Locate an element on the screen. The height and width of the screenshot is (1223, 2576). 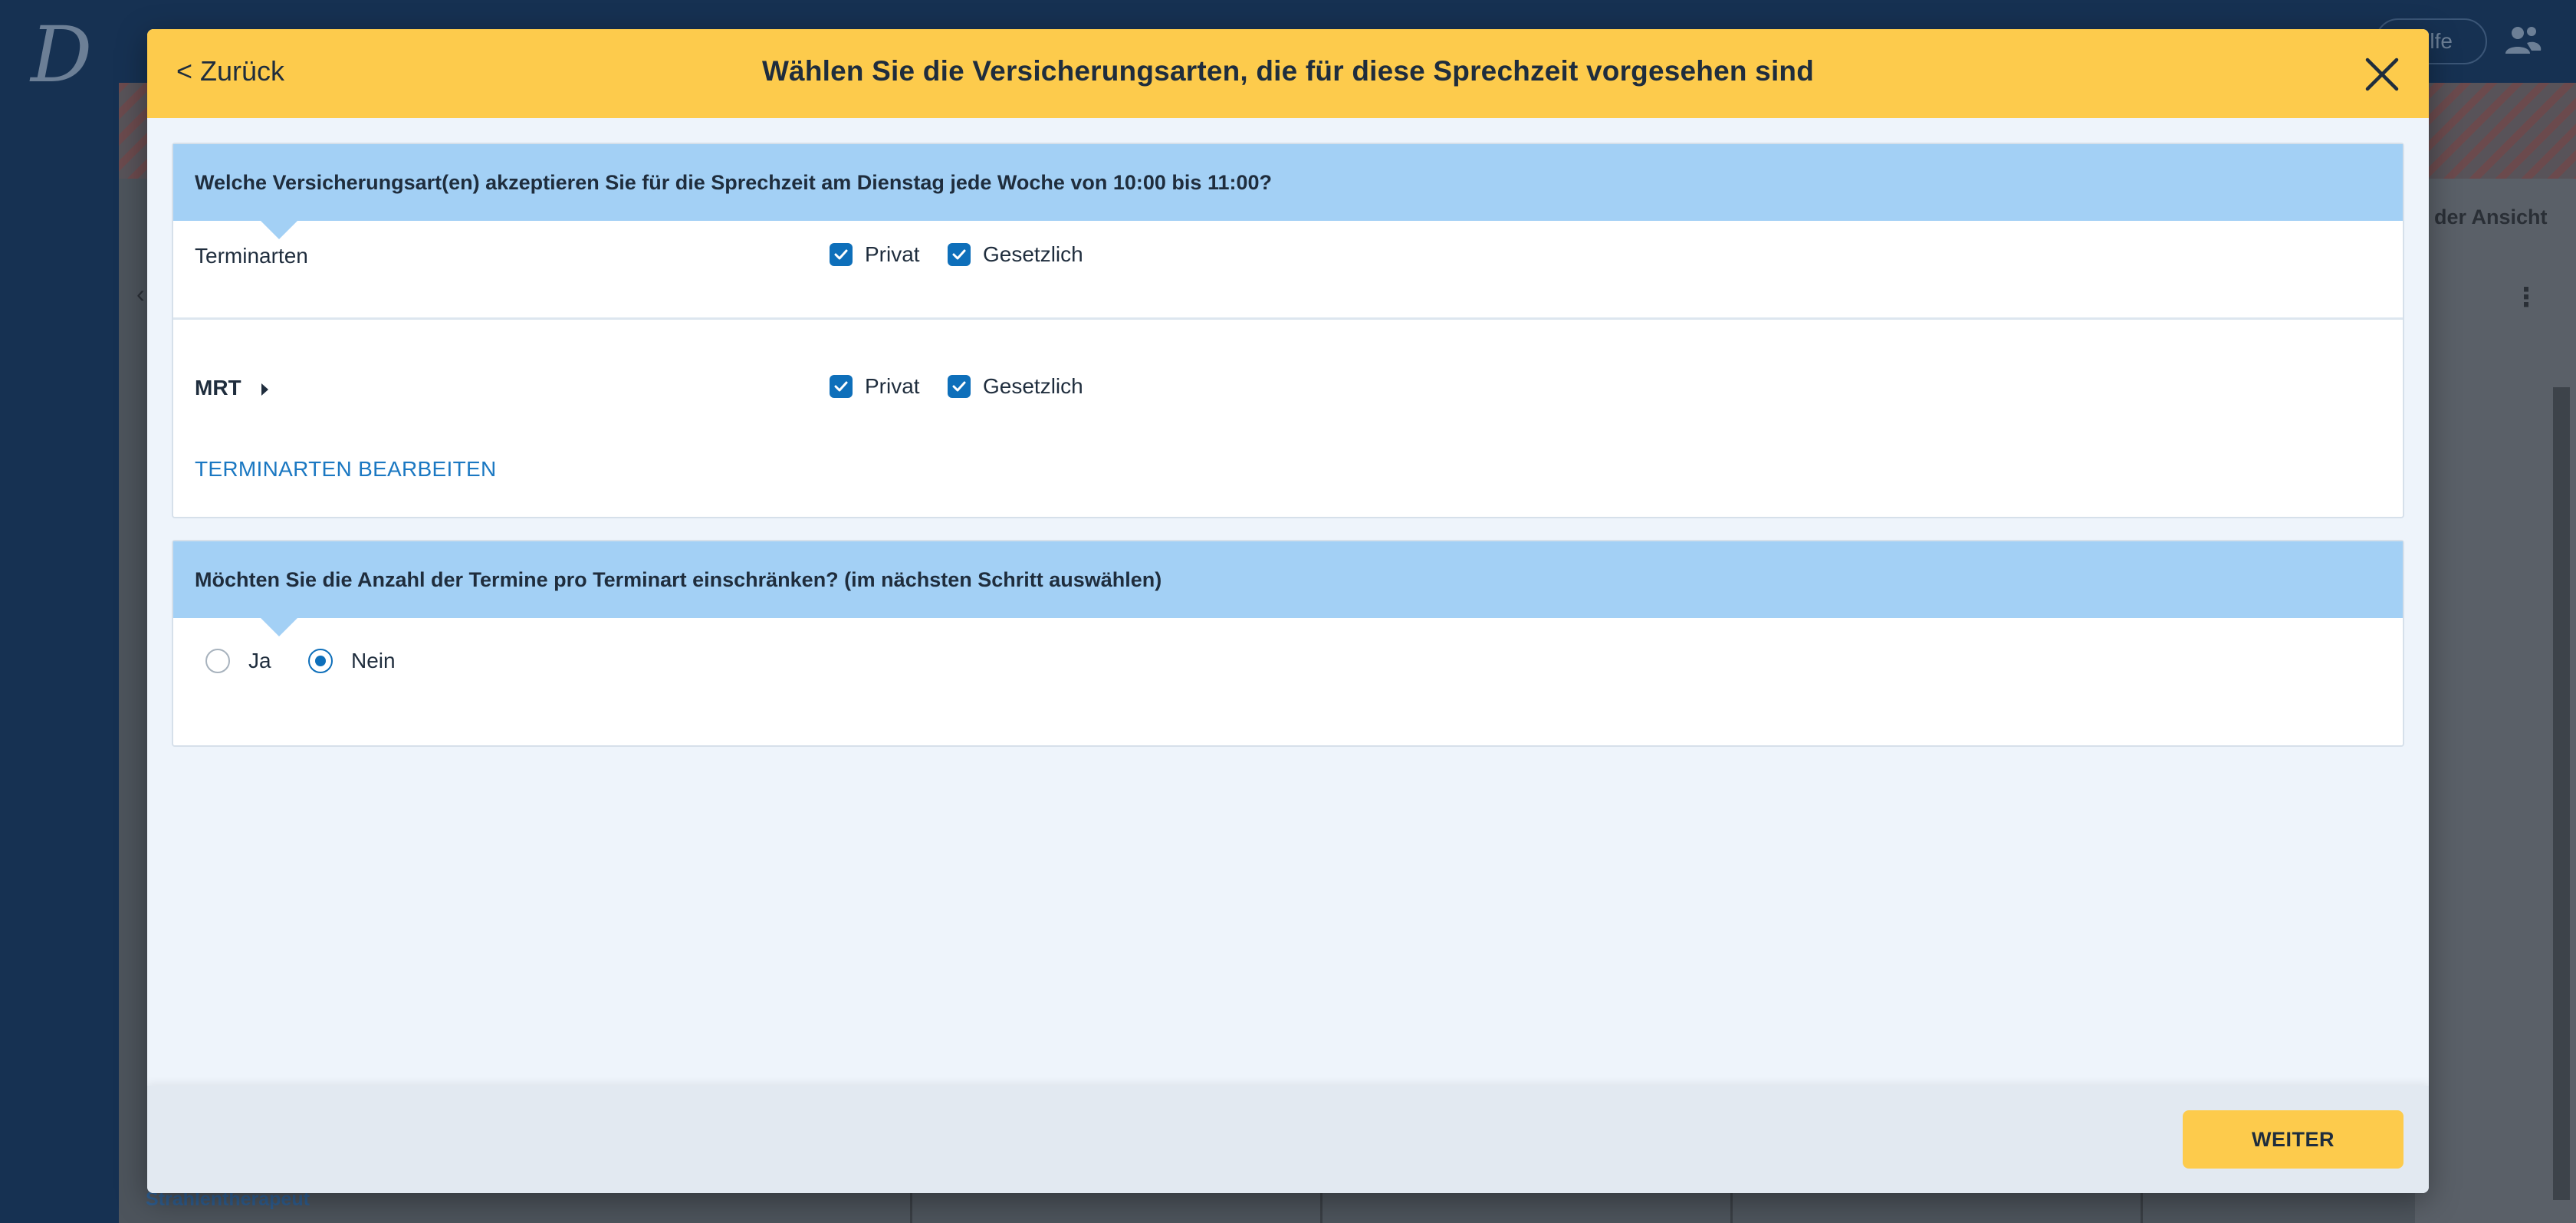
row-label-mrt: MRT is located at coordinates (232, 388).